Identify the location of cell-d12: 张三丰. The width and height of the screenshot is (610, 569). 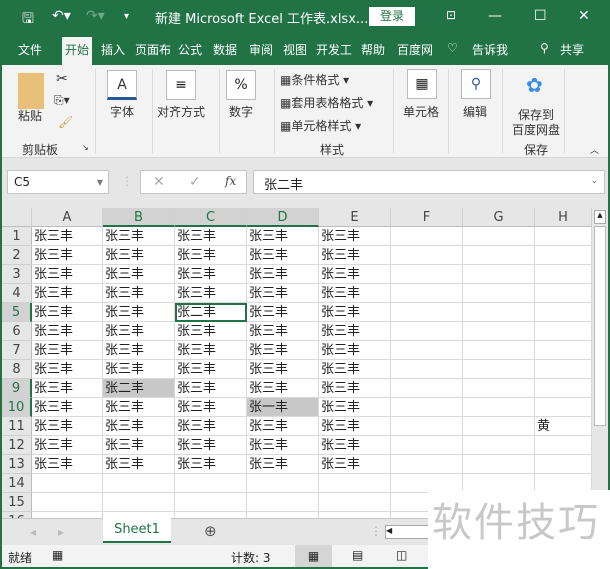
(283, 445).